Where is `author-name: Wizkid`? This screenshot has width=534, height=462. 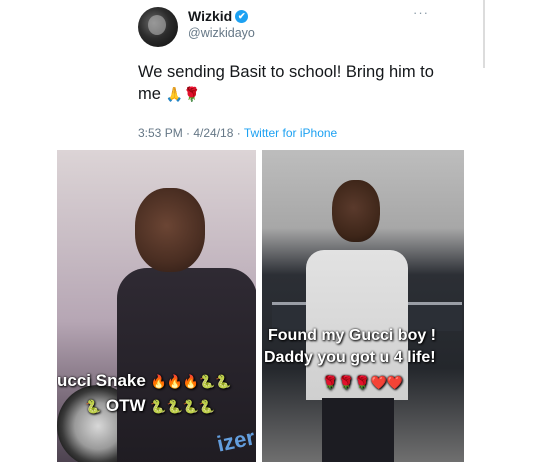
author-name: Wizkid is located at coordinates (210, 16).